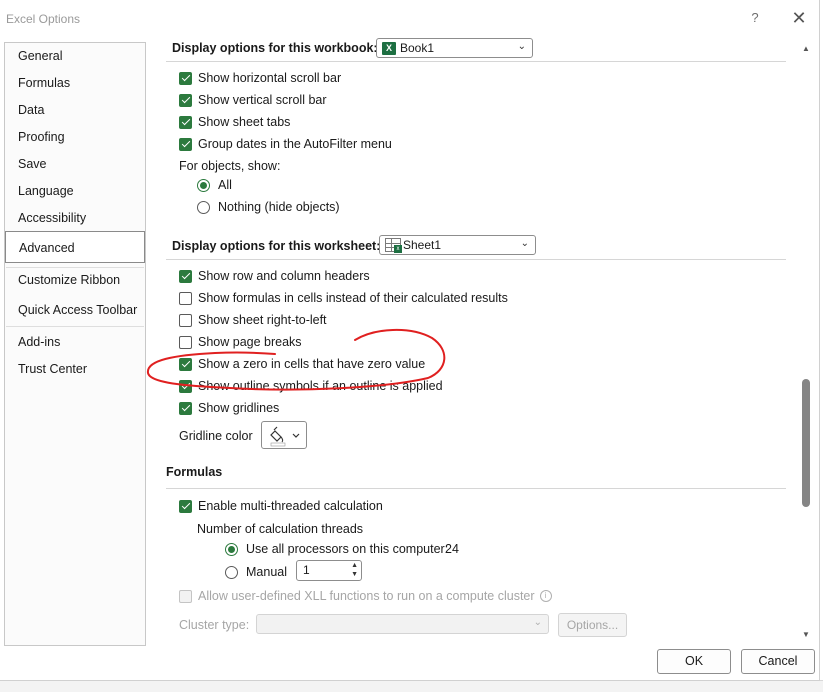 The height and width of the screenshot is (692, 823). Describe the element at coordinates (275, 48) in the screenshot. I see `workbook-section-heading: Display options for this workbook:` at that location.